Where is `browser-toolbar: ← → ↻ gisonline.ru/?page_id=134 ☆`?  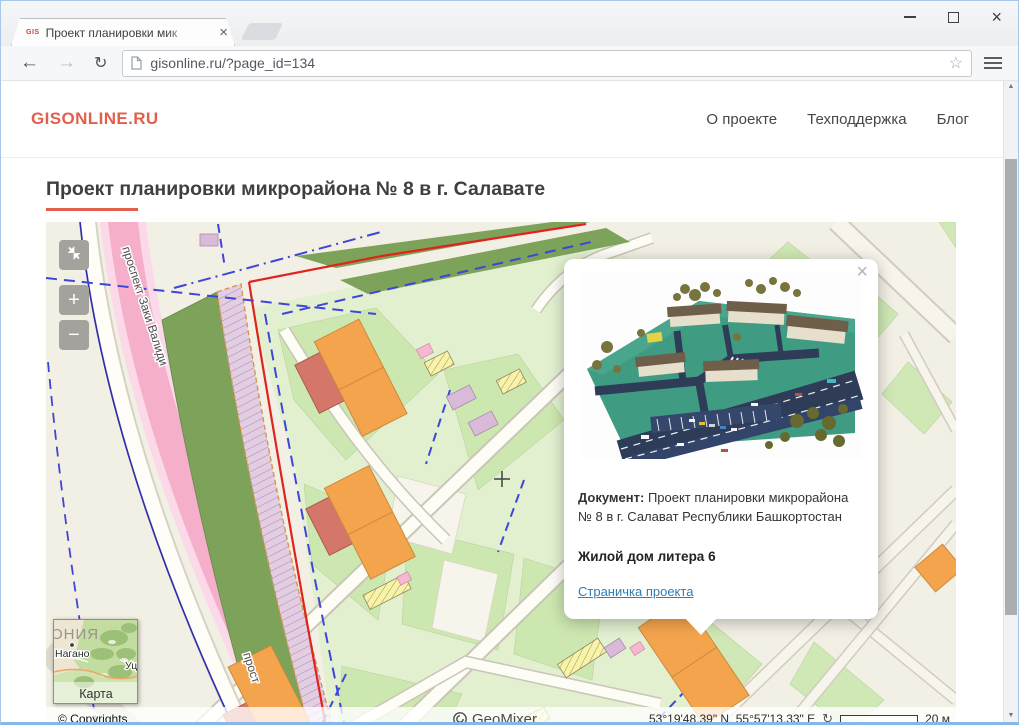
browser-toolbar: ← → ↻ gisonline.ru/?page_id=134 ☆ is located at coordinates (509, 63).